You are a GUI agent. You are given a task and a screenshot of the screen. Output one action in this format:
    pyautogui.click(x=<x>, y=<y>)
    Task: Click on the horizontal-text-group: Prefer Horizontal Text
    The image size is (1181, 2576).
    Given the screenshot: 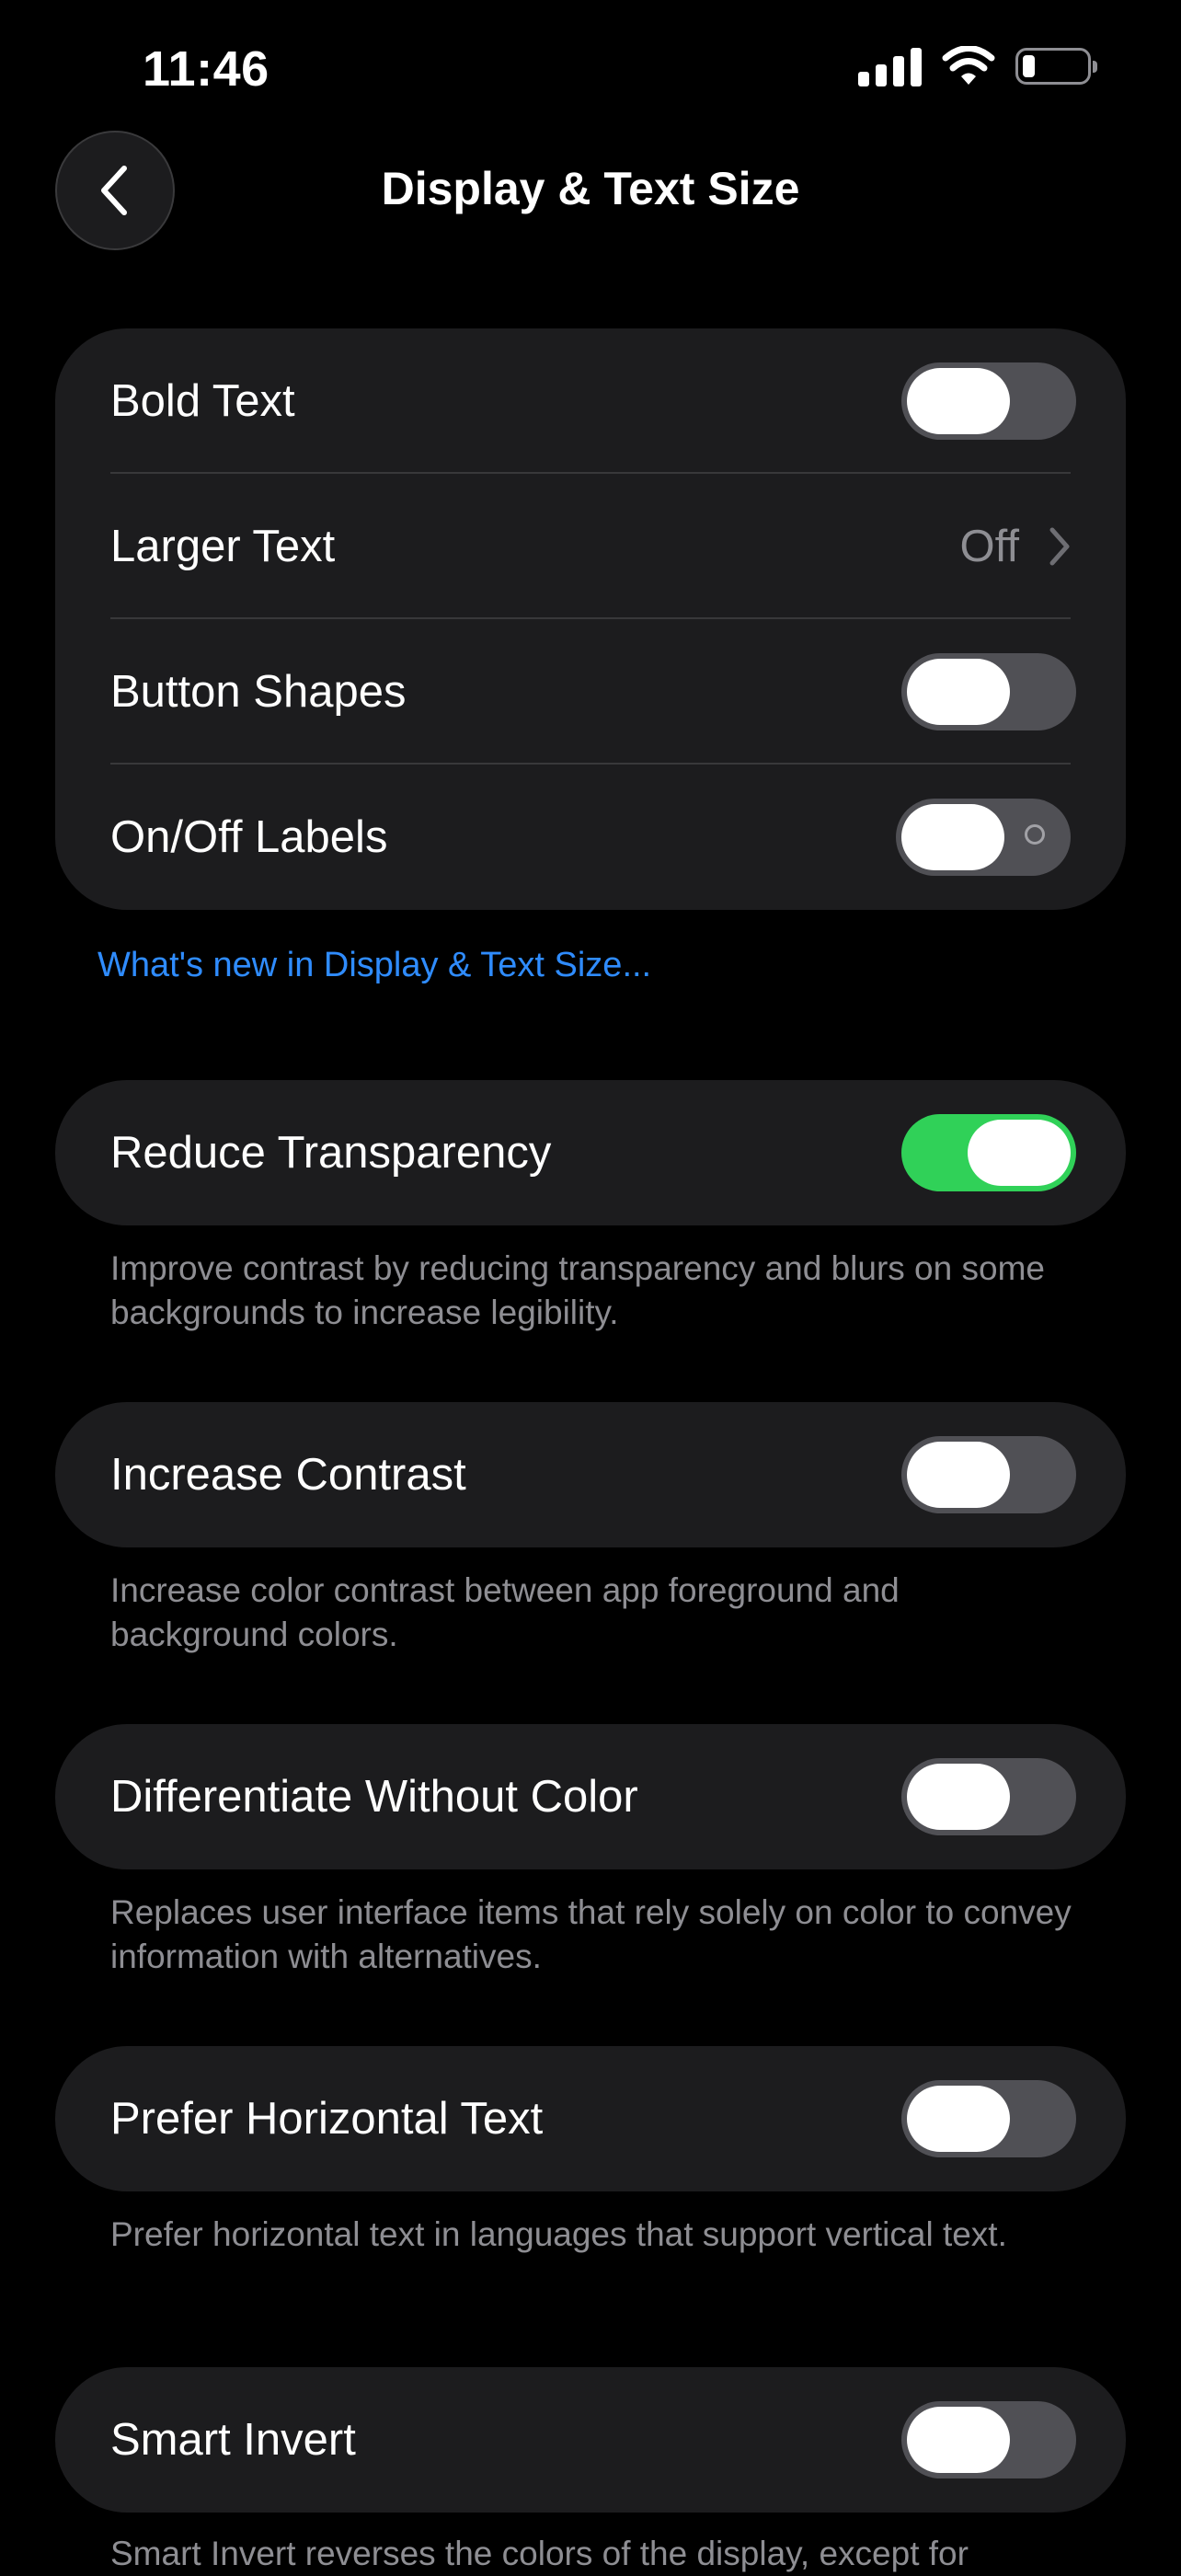 What is the action you would take?
    pyautogui.click(x=590, y=2118)
    